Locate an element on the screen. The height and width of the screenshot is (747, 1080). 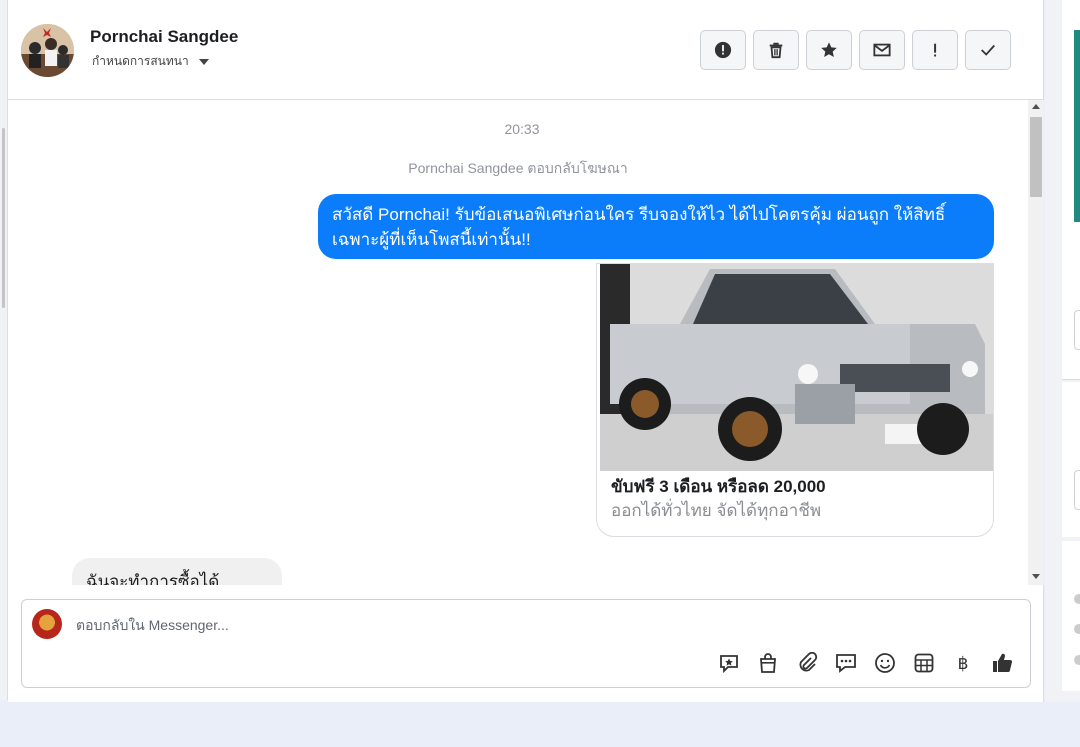
ad-card-subtitle: ออกได้ทั่วไทย จัดได้ทุกอาชีพ is located at coordinates (716, 510).